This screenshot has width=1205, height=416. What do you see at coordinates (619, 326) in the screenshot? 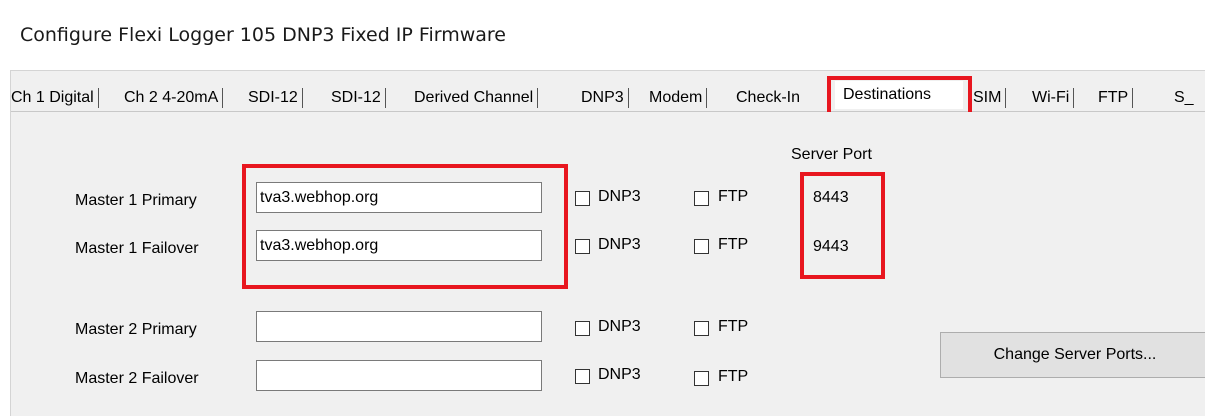
I see `master2-primary-dnp3-label: DNP3` at bounding box center [619, 326].